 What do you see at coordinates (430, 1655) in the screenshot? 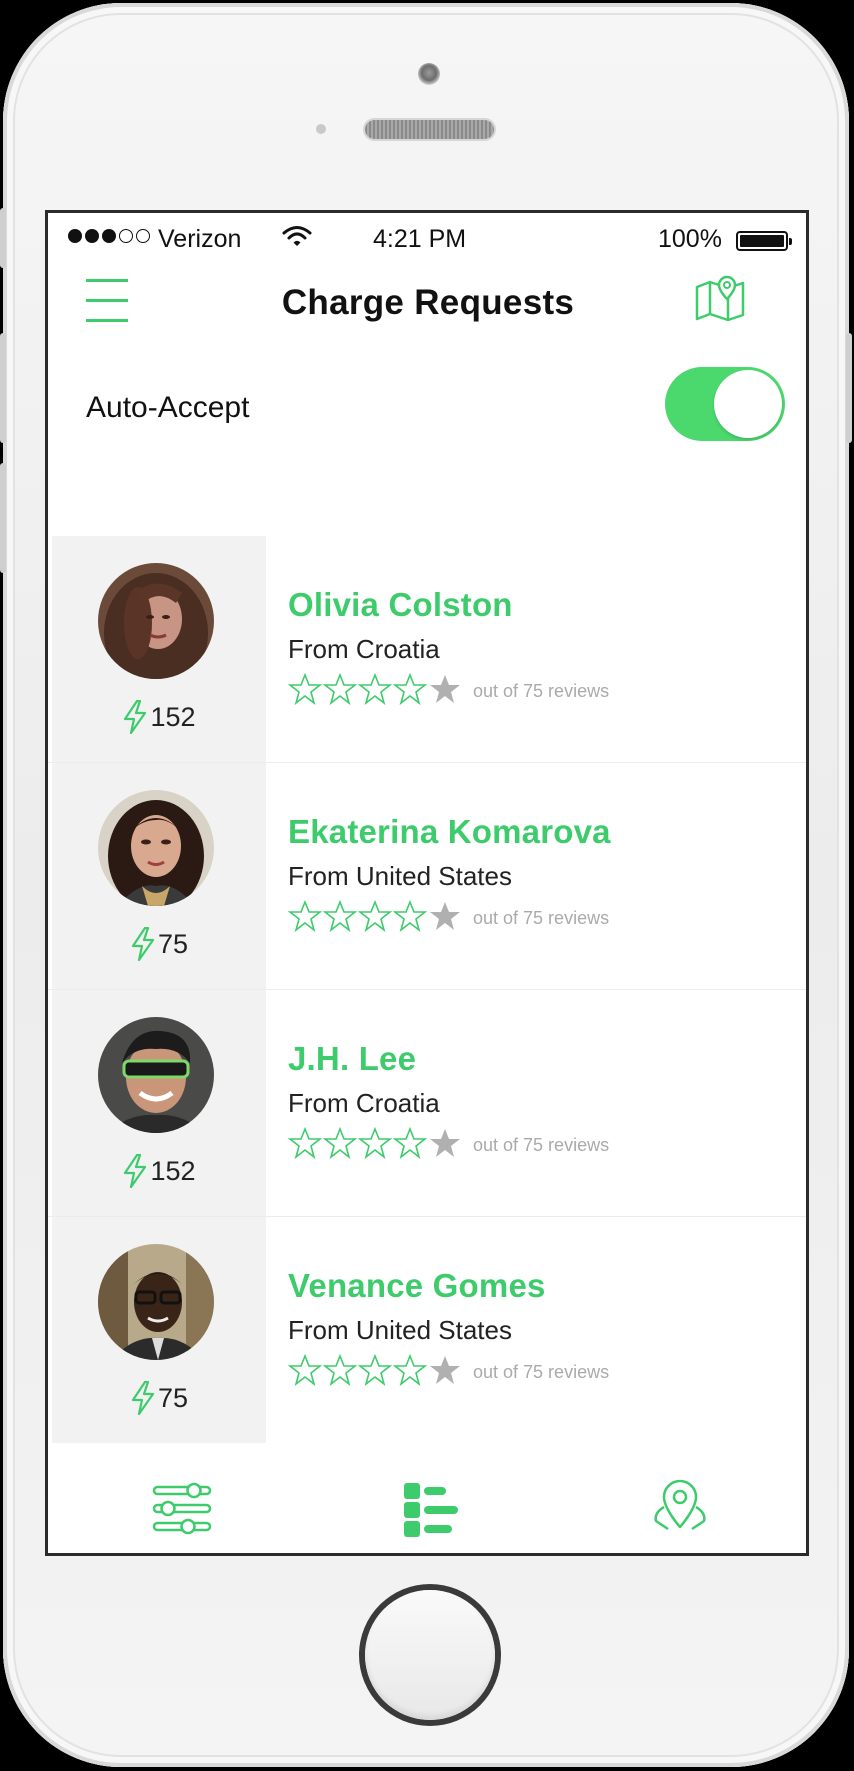
I see `home-button` at bounding box center [430, 1655].